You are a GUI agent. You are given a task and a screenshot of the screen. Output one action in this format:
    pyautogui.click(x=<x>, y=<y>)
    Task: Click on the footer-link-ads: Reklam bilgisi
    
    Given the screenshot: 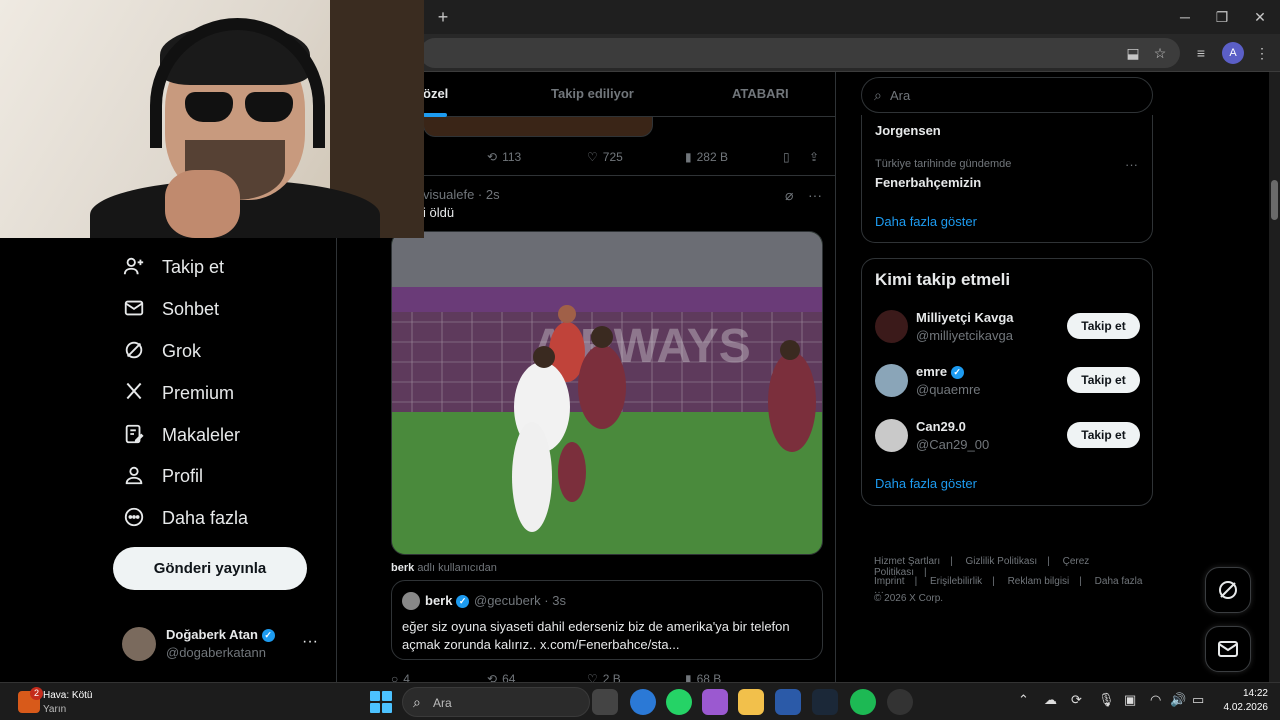 What is the action you would take?
    pyautogui.click(x=1039, y=581)
    